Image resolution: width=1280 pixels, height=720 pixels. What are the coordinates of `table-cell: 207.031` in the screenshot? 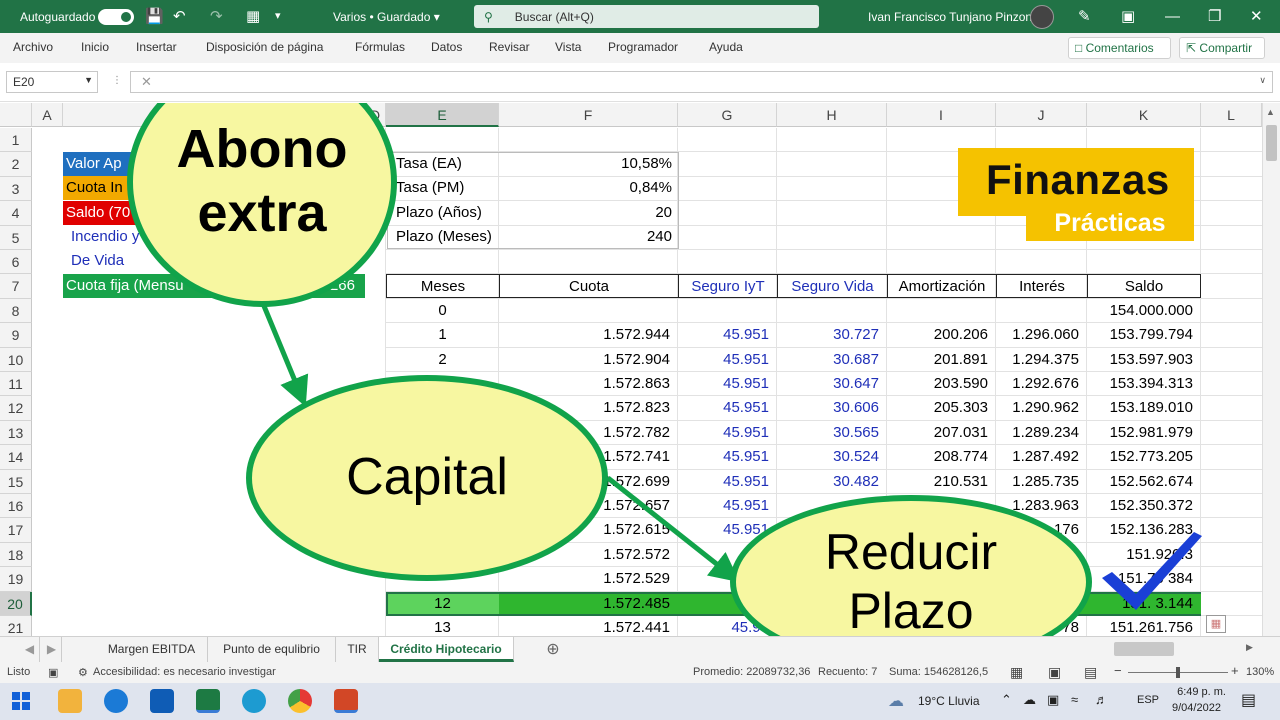 It's located at (941, 433).